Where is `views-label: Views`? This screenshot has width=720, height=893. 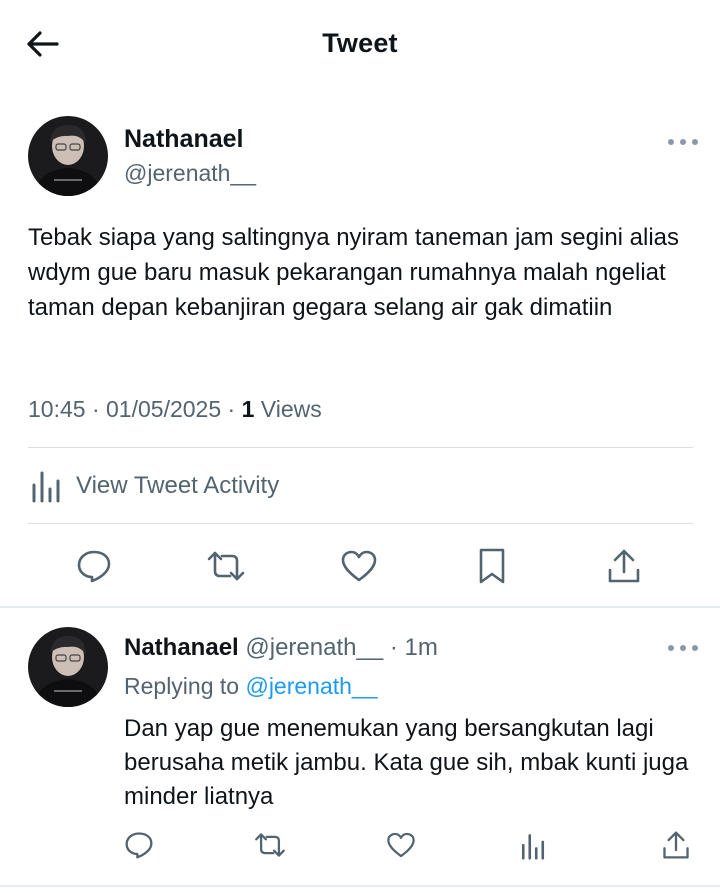 views-label: Views is located at coordinates (291, 409).